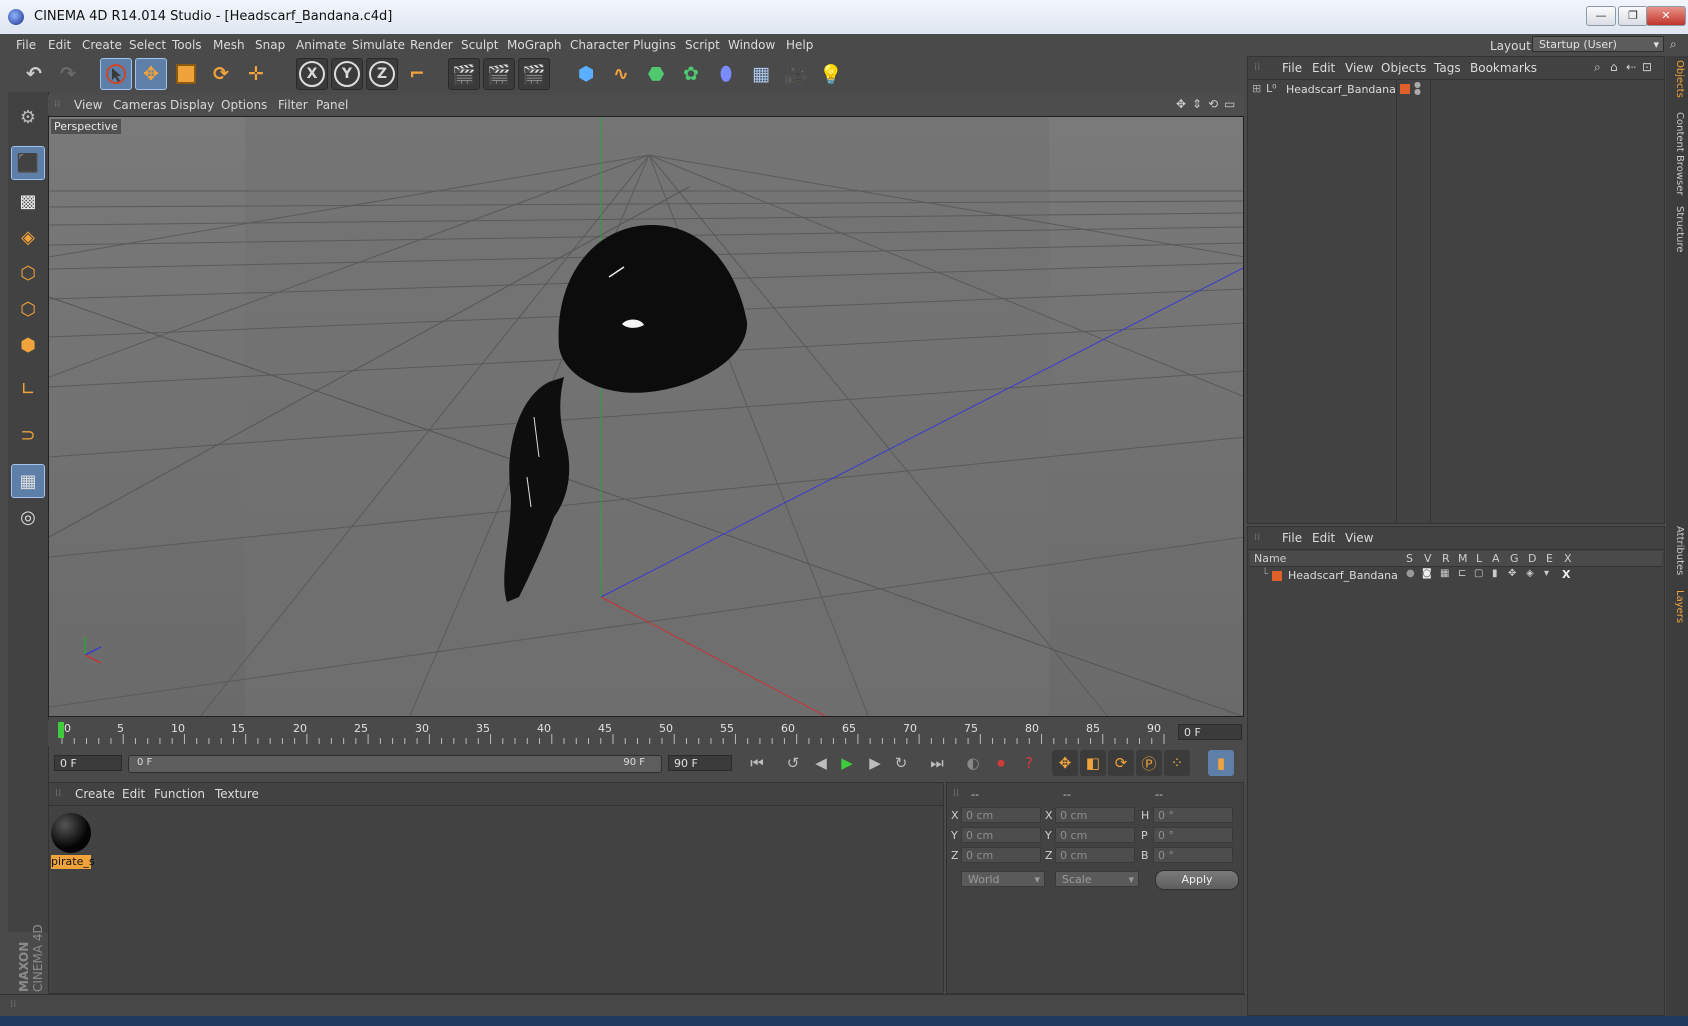  I want to click on apply-button: Apply, so click(1197, 880).